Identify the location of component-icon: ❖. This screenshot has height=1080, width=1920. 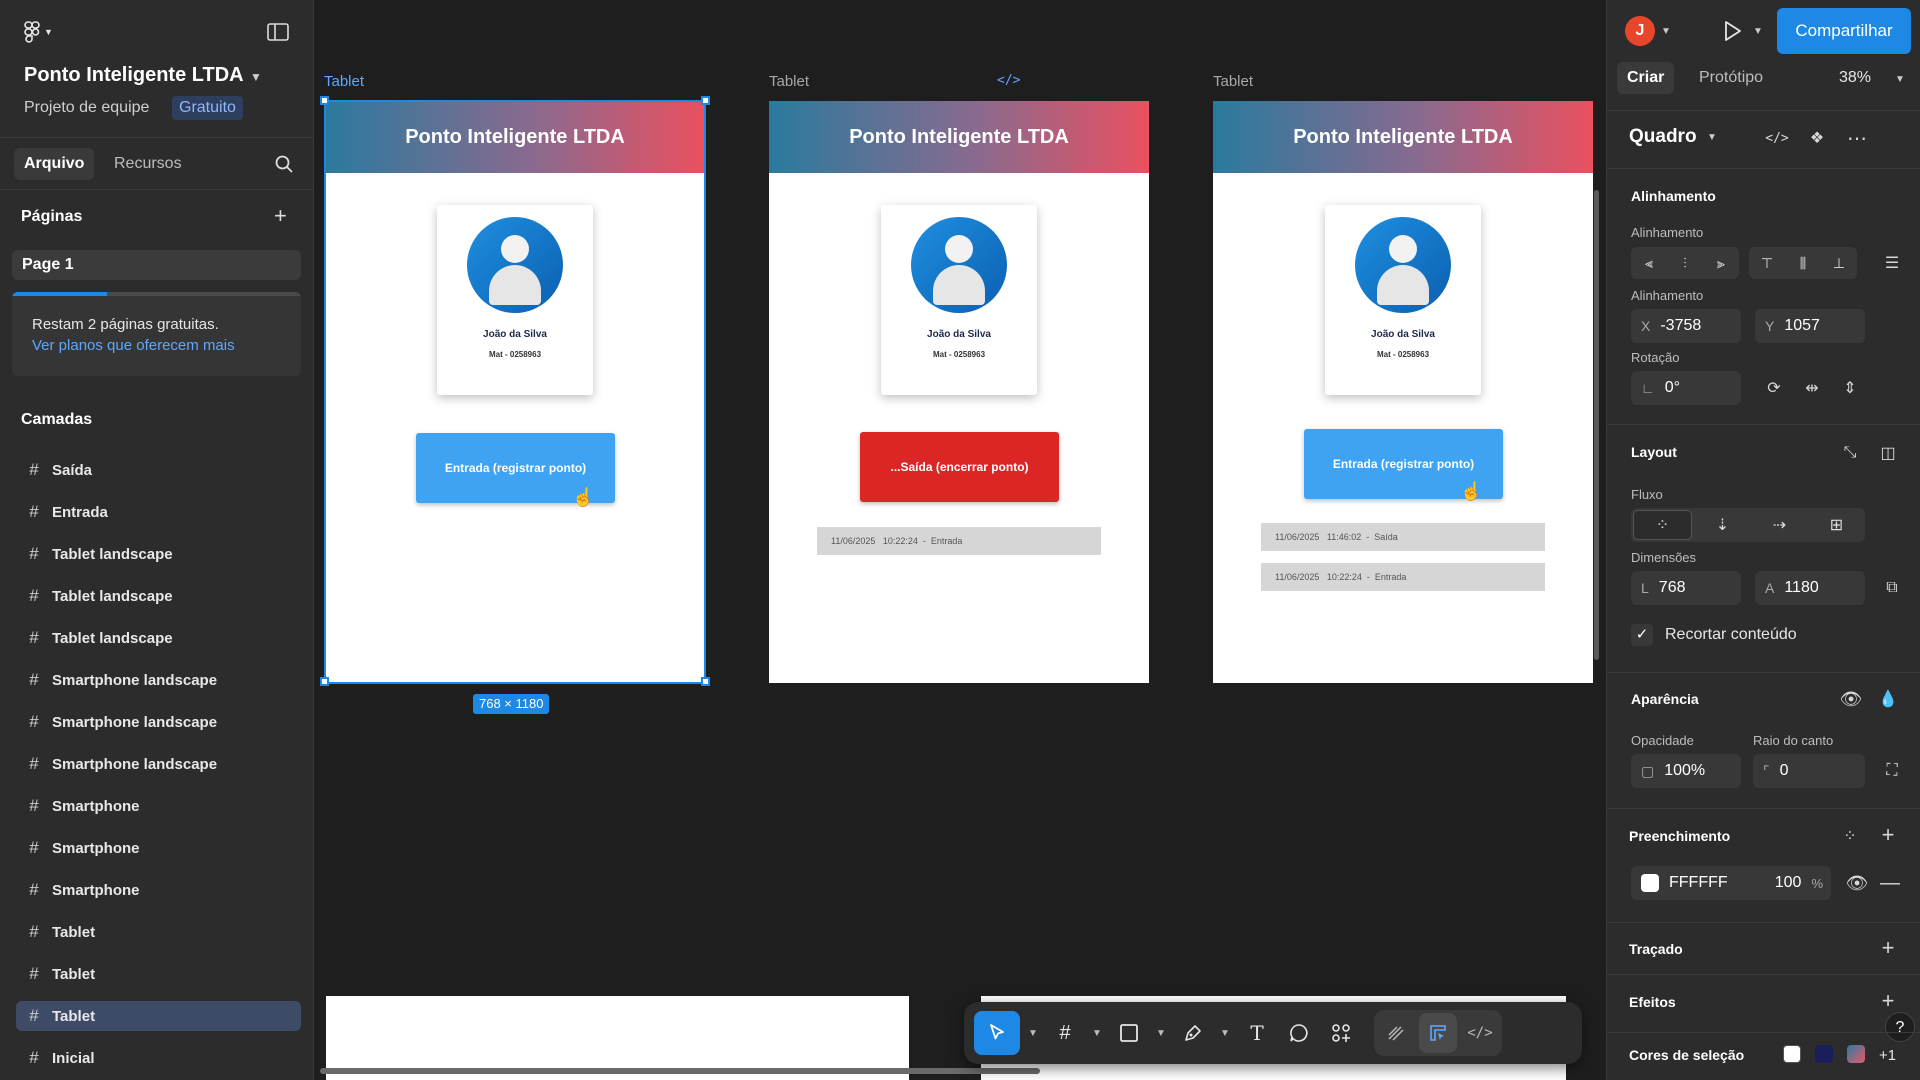
(1817, 138).